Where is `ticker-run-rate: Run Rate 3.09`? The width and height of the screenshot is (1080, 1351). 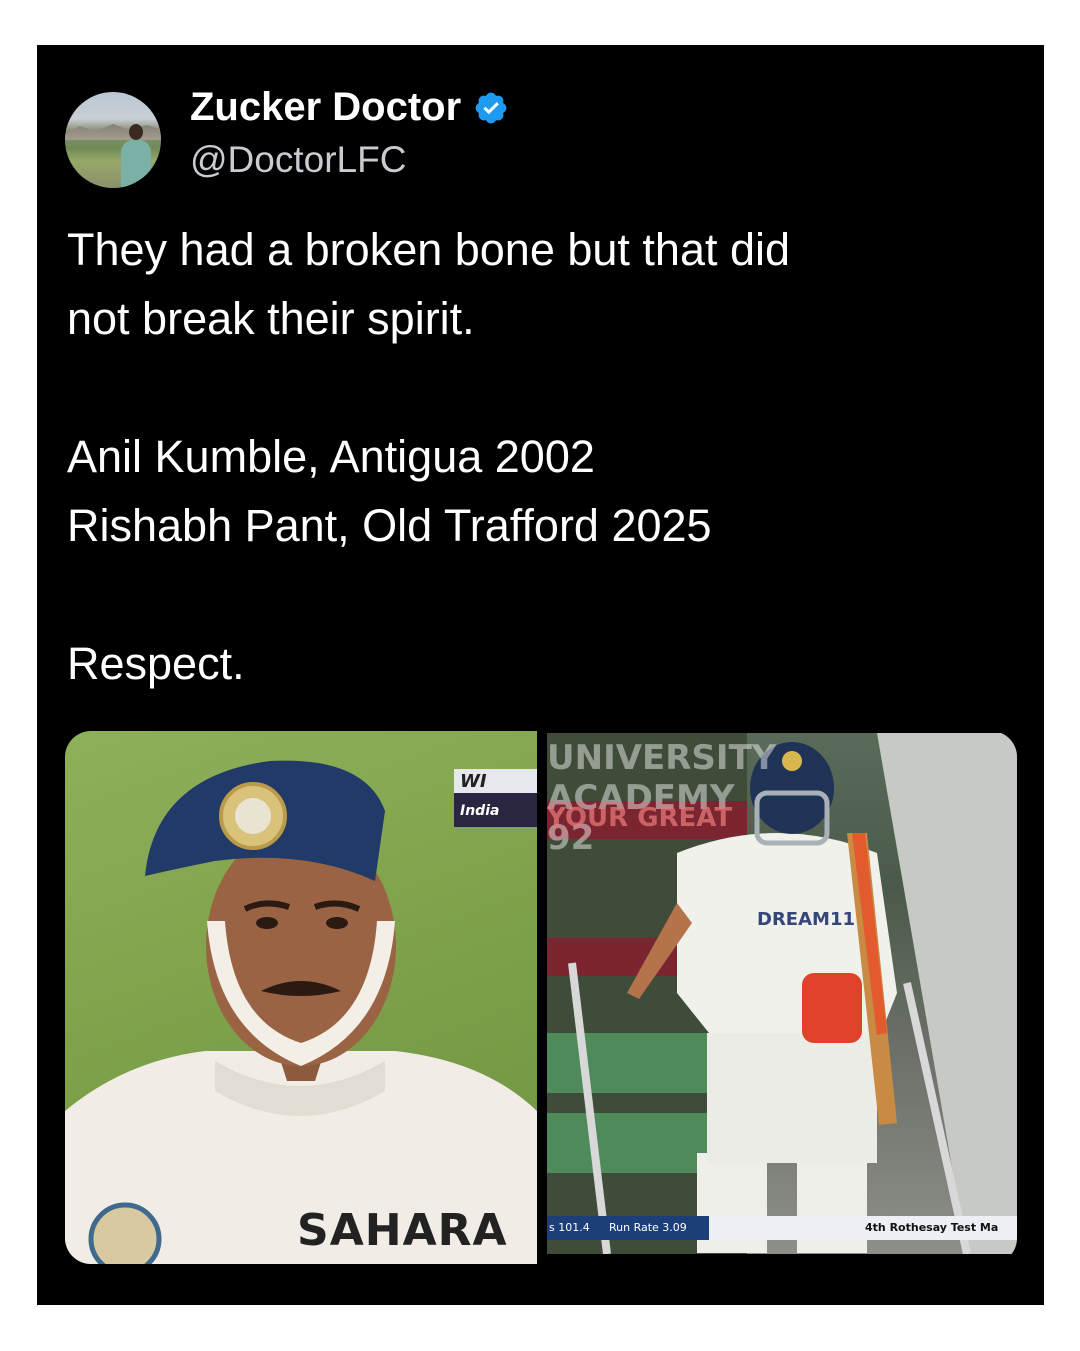
ticker-run-rate: Run Rate 3.09 is located at coordinates (648, 1227).